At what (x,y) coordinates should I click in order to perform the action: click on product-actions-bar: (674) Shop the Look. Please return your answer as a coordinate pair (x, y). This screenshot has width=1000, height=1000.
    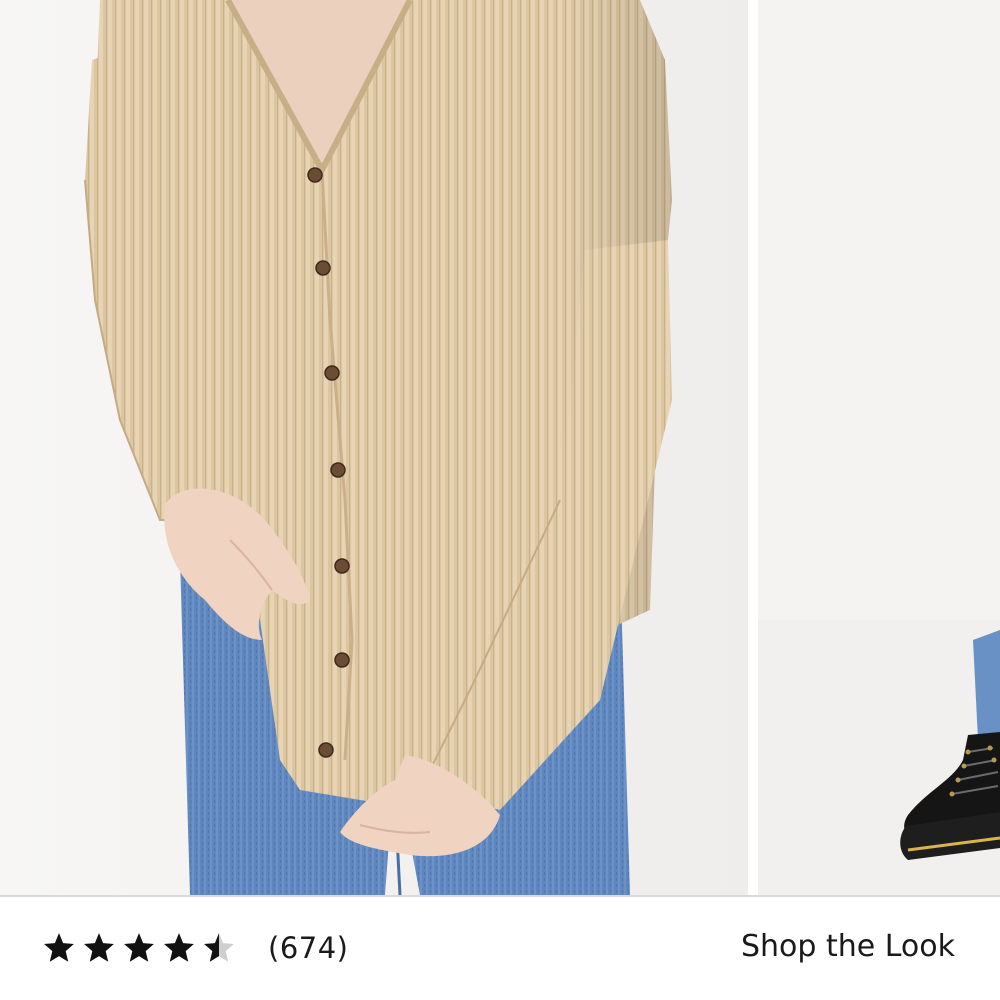
    Looking at the image, I should click on (500, 948).